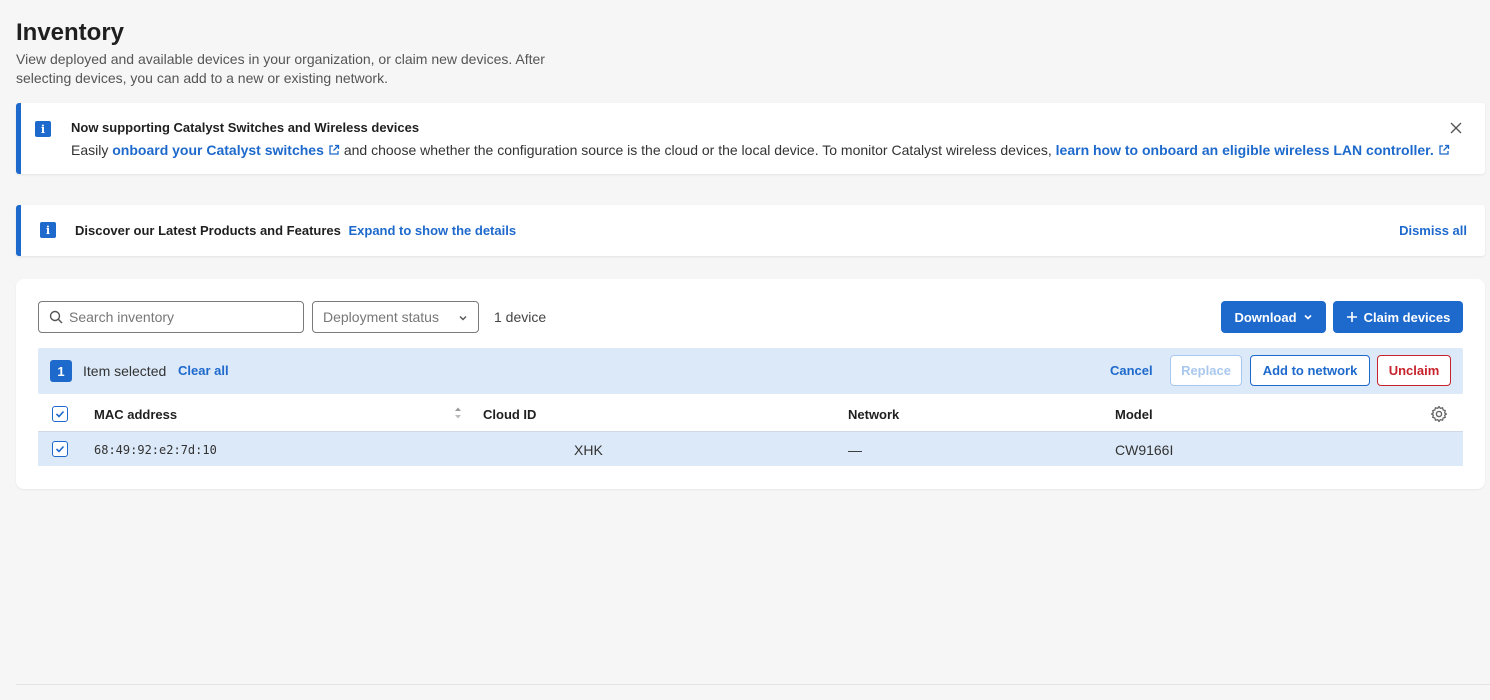  I want to click on plus-icon, so click(1351, 317).